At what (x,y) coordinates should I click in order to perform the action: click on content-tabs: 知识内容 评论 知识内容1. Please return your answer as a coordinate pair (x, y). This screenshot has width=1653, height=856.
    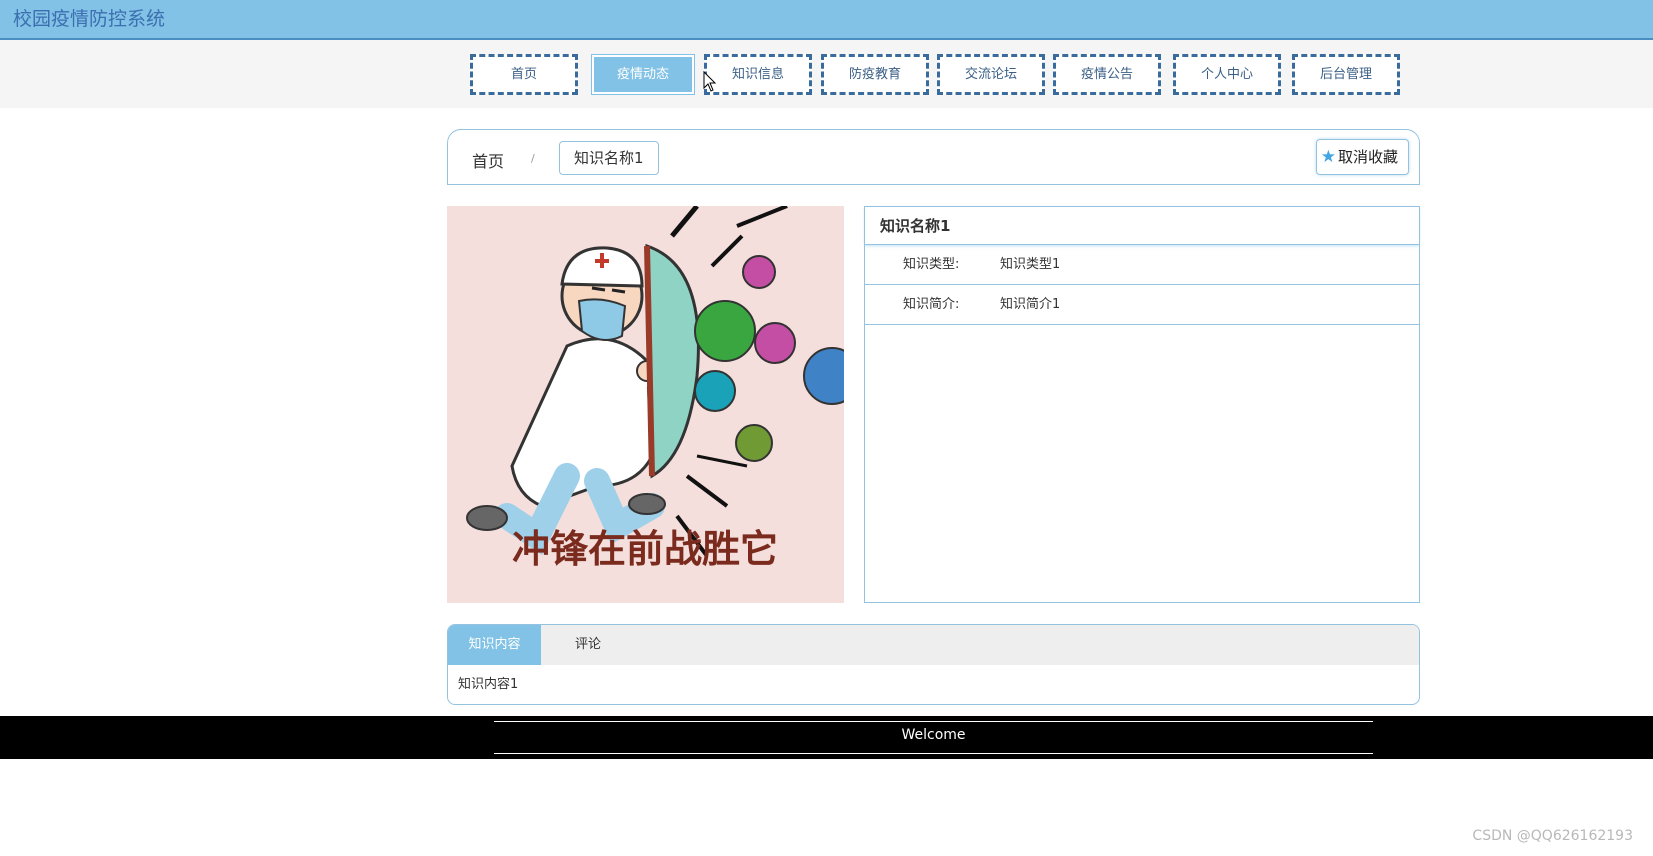
    Looking at the image, I should click on (933, 664).